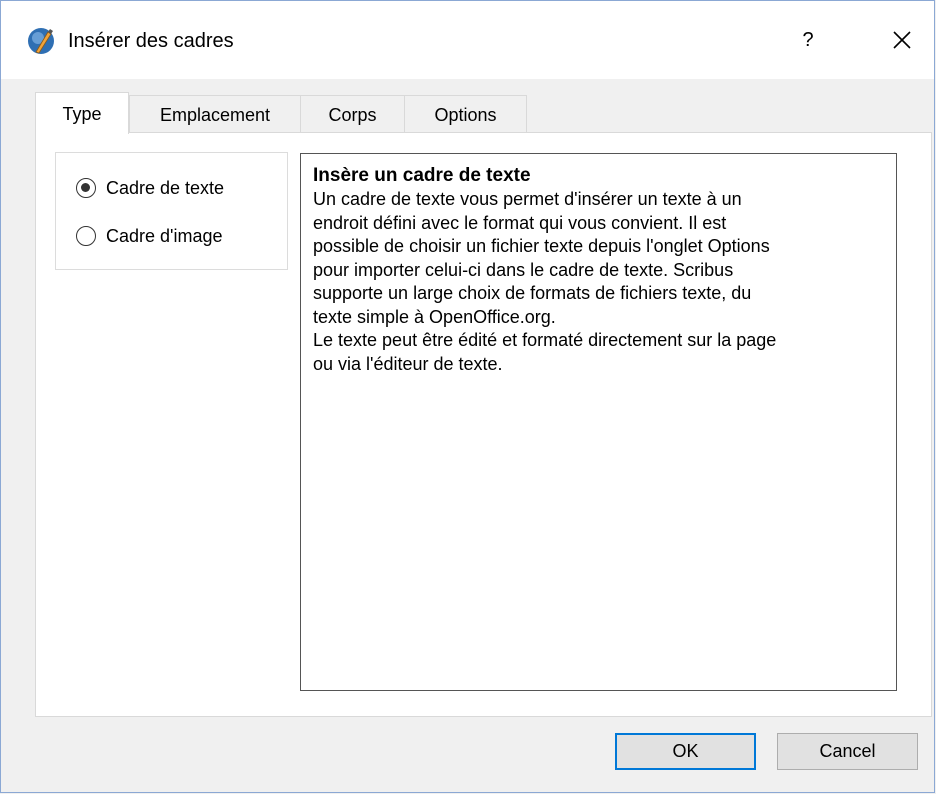 This screenshot has height=794, width=936. Describe the element at coordinates (422, 175) in the screenshot. I see `description-title: Insère un cadre de texte` at that location.